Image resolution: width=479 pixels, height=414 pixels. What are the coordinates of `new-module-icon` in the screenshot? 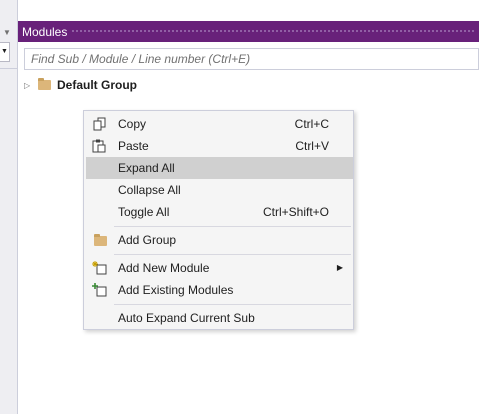 It's located at (100, 268).